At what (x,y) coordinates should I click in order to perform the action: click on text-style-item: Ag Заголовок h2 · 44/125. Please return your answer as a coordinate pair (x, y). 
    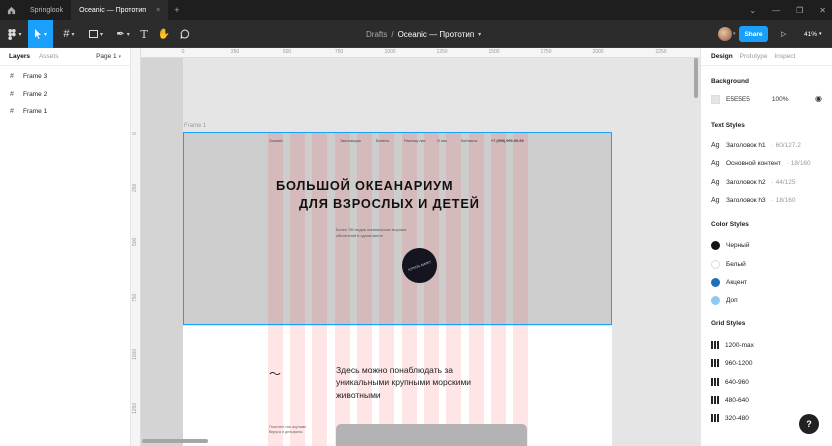
    Looking at the image, I should click on (753, 182).